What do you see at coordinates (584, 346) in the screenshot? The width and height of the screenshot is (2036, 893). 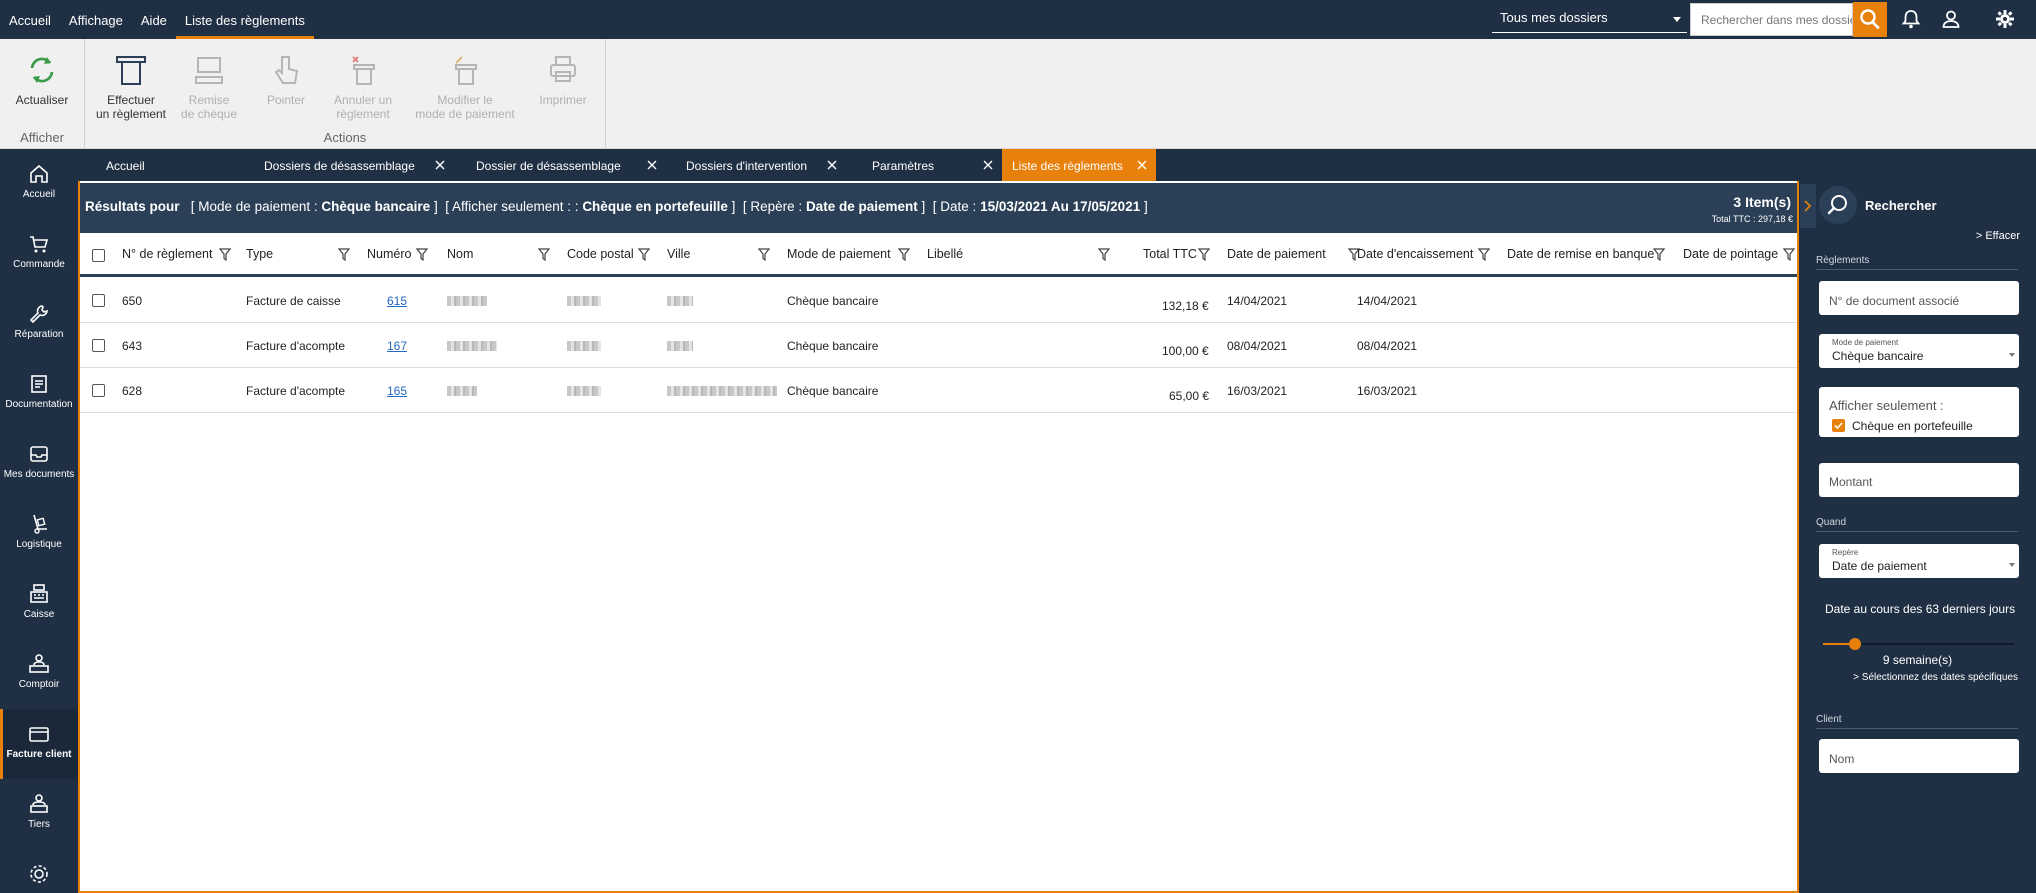 I see `redacted-code-postal` at bounding box center [584, 346].